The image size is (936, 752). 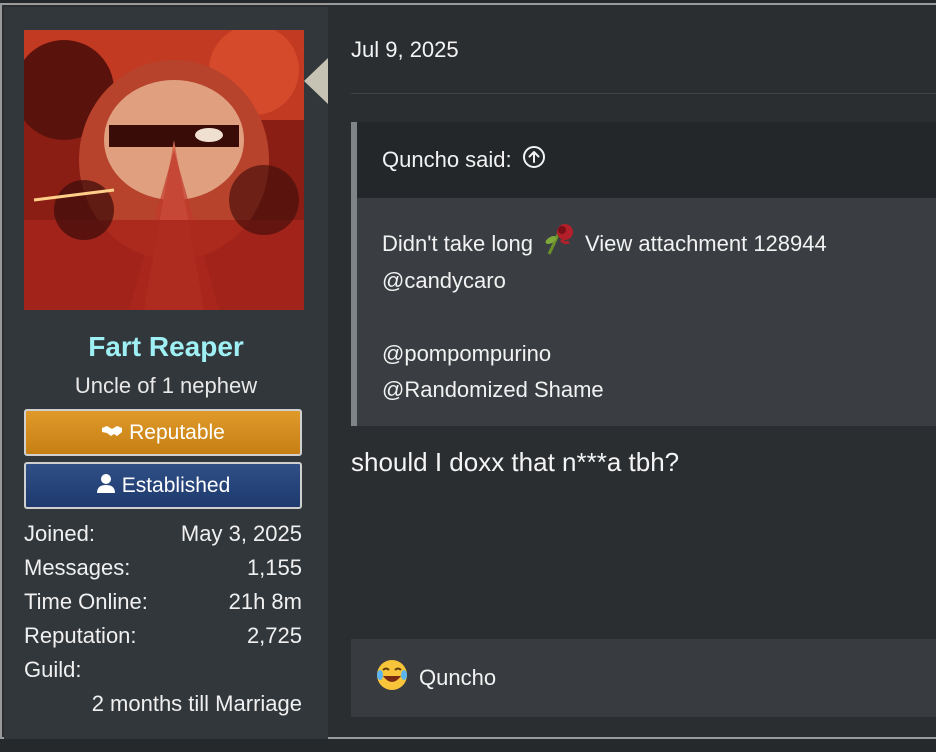 What do you see at coordinates (176, 485) in the screenshot?
I see `banner-established-label: Established` at bounding box center [176, 485].